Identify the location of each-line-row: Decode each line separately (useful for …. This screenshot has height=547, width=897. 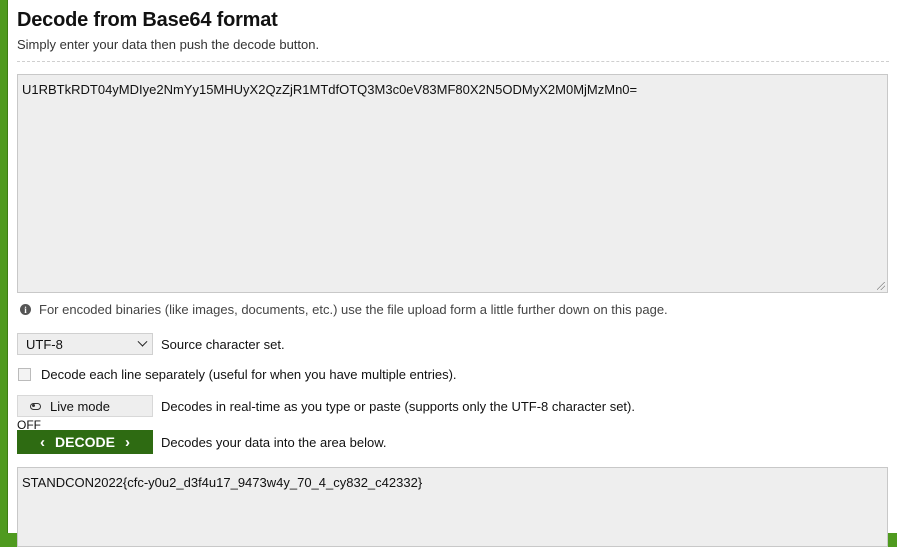
(237, 374).